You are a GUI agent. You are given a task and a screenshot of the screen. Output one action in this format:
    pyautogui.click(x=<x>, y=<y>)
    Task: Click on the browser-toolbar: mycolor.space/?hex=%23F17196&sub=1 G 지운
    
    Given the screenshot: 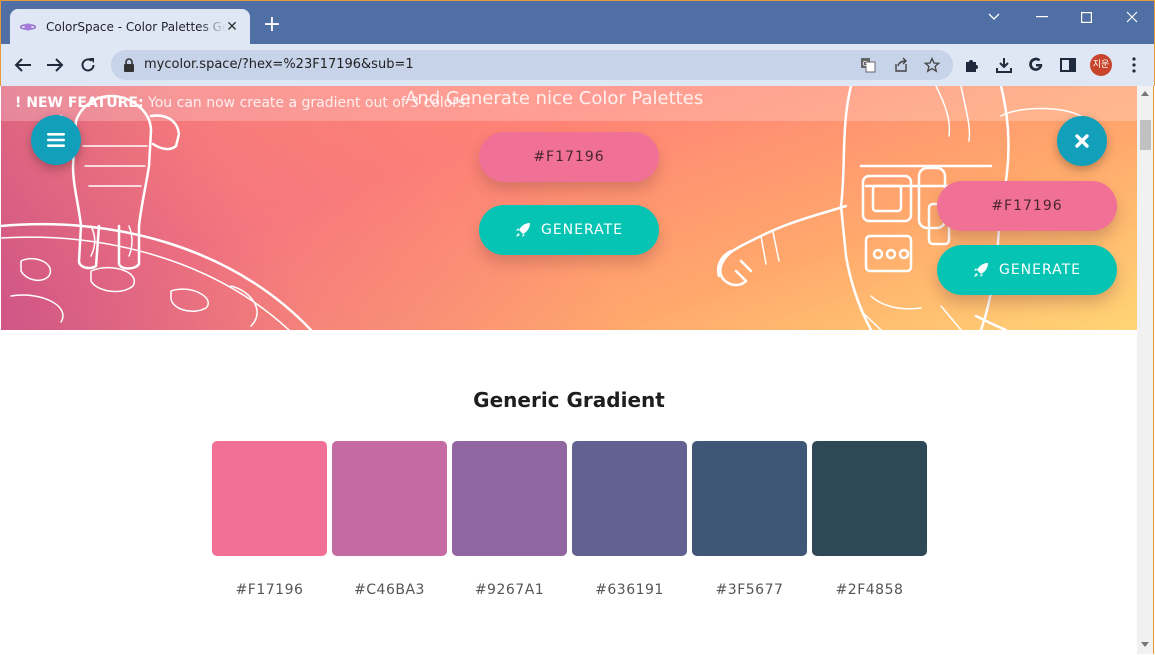 What is the action you would take?
    pyautogui.click(x=577, y=65)
    